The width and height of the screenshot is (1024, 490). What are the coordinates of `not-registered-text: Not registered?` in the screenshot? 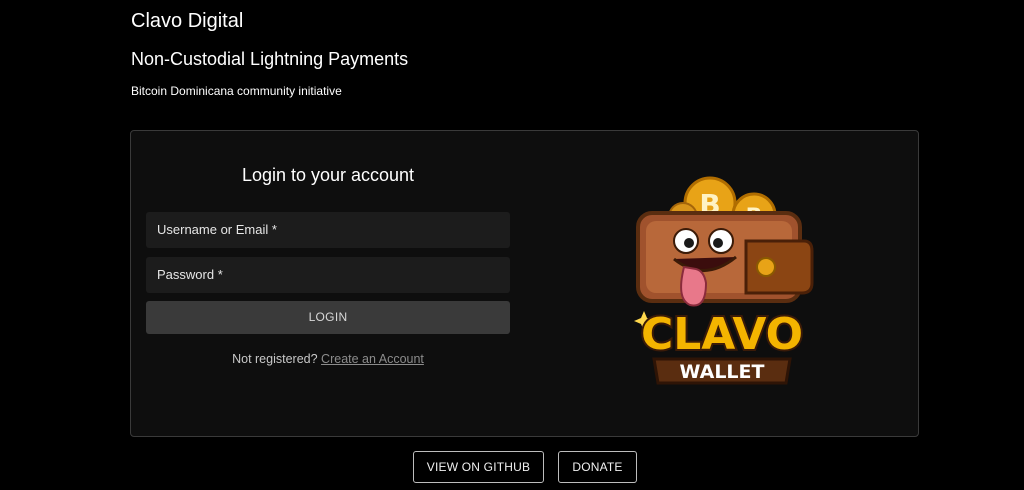 It's located at (275, 359).